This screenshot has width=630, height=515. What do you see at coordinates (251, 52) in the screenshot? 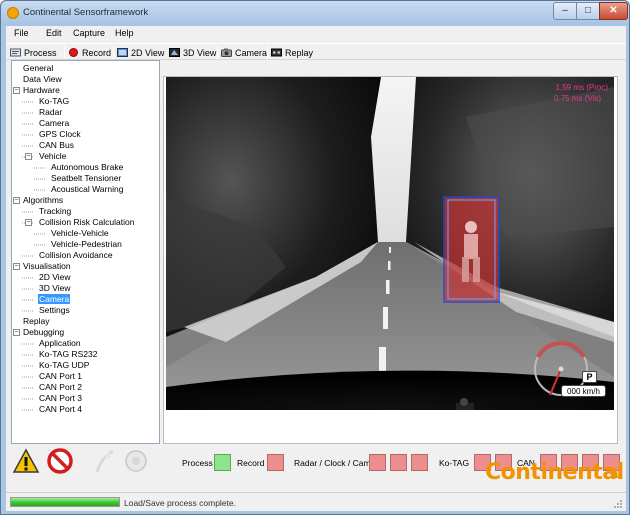
I see `camera-label: Camera` at bounding box center [251, 52].